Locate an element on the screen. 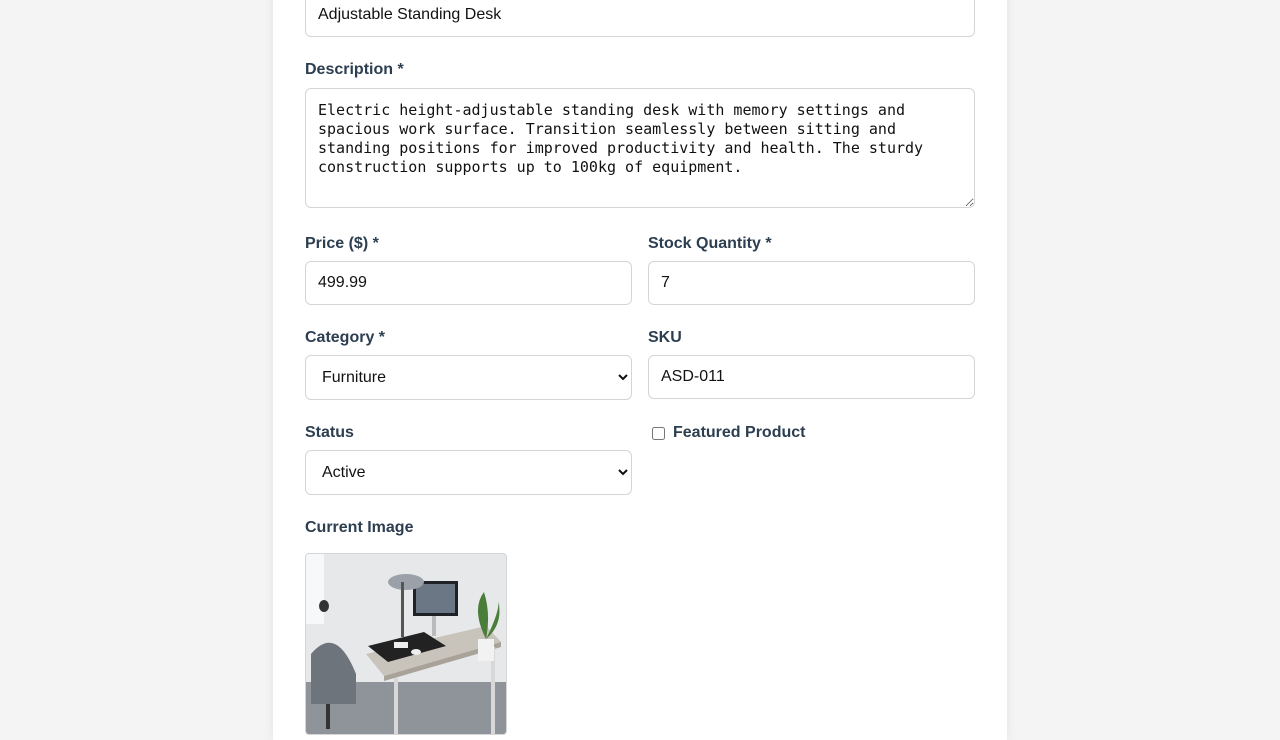  status-select: Active is located at coordinates (468, 472).